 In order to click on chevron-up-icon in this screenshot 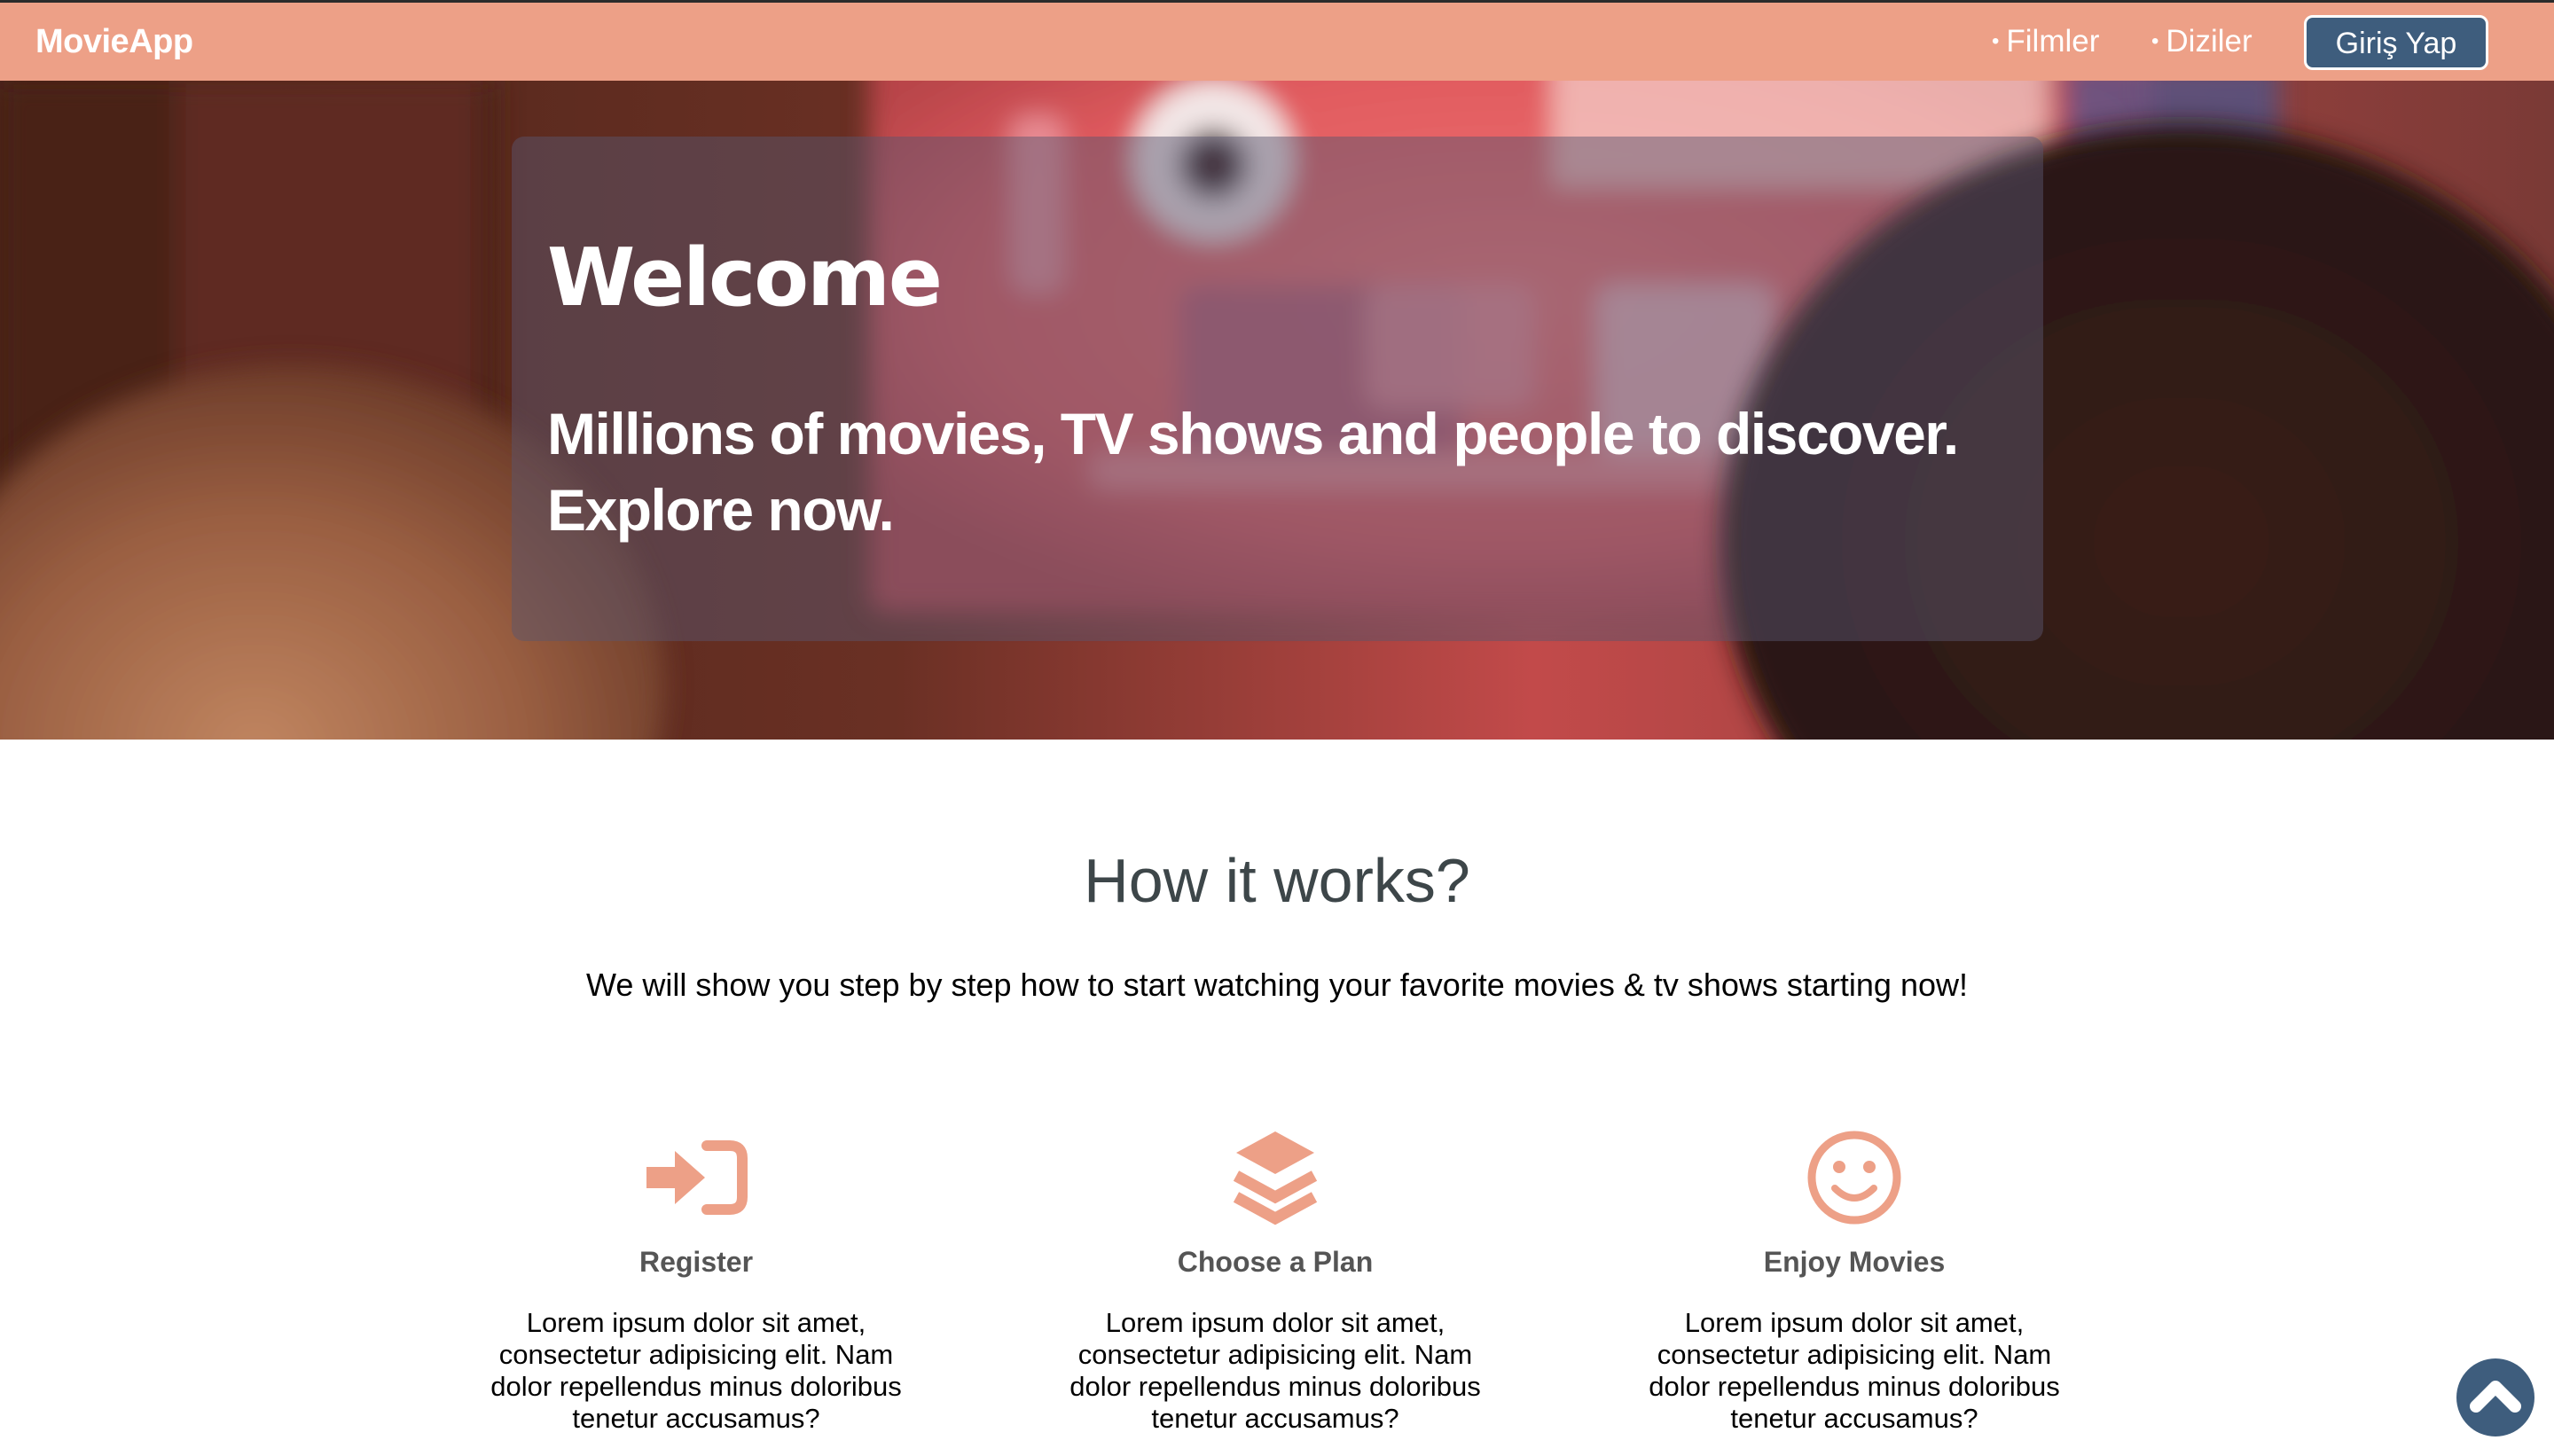, I will do `click(2495, 1397)`.